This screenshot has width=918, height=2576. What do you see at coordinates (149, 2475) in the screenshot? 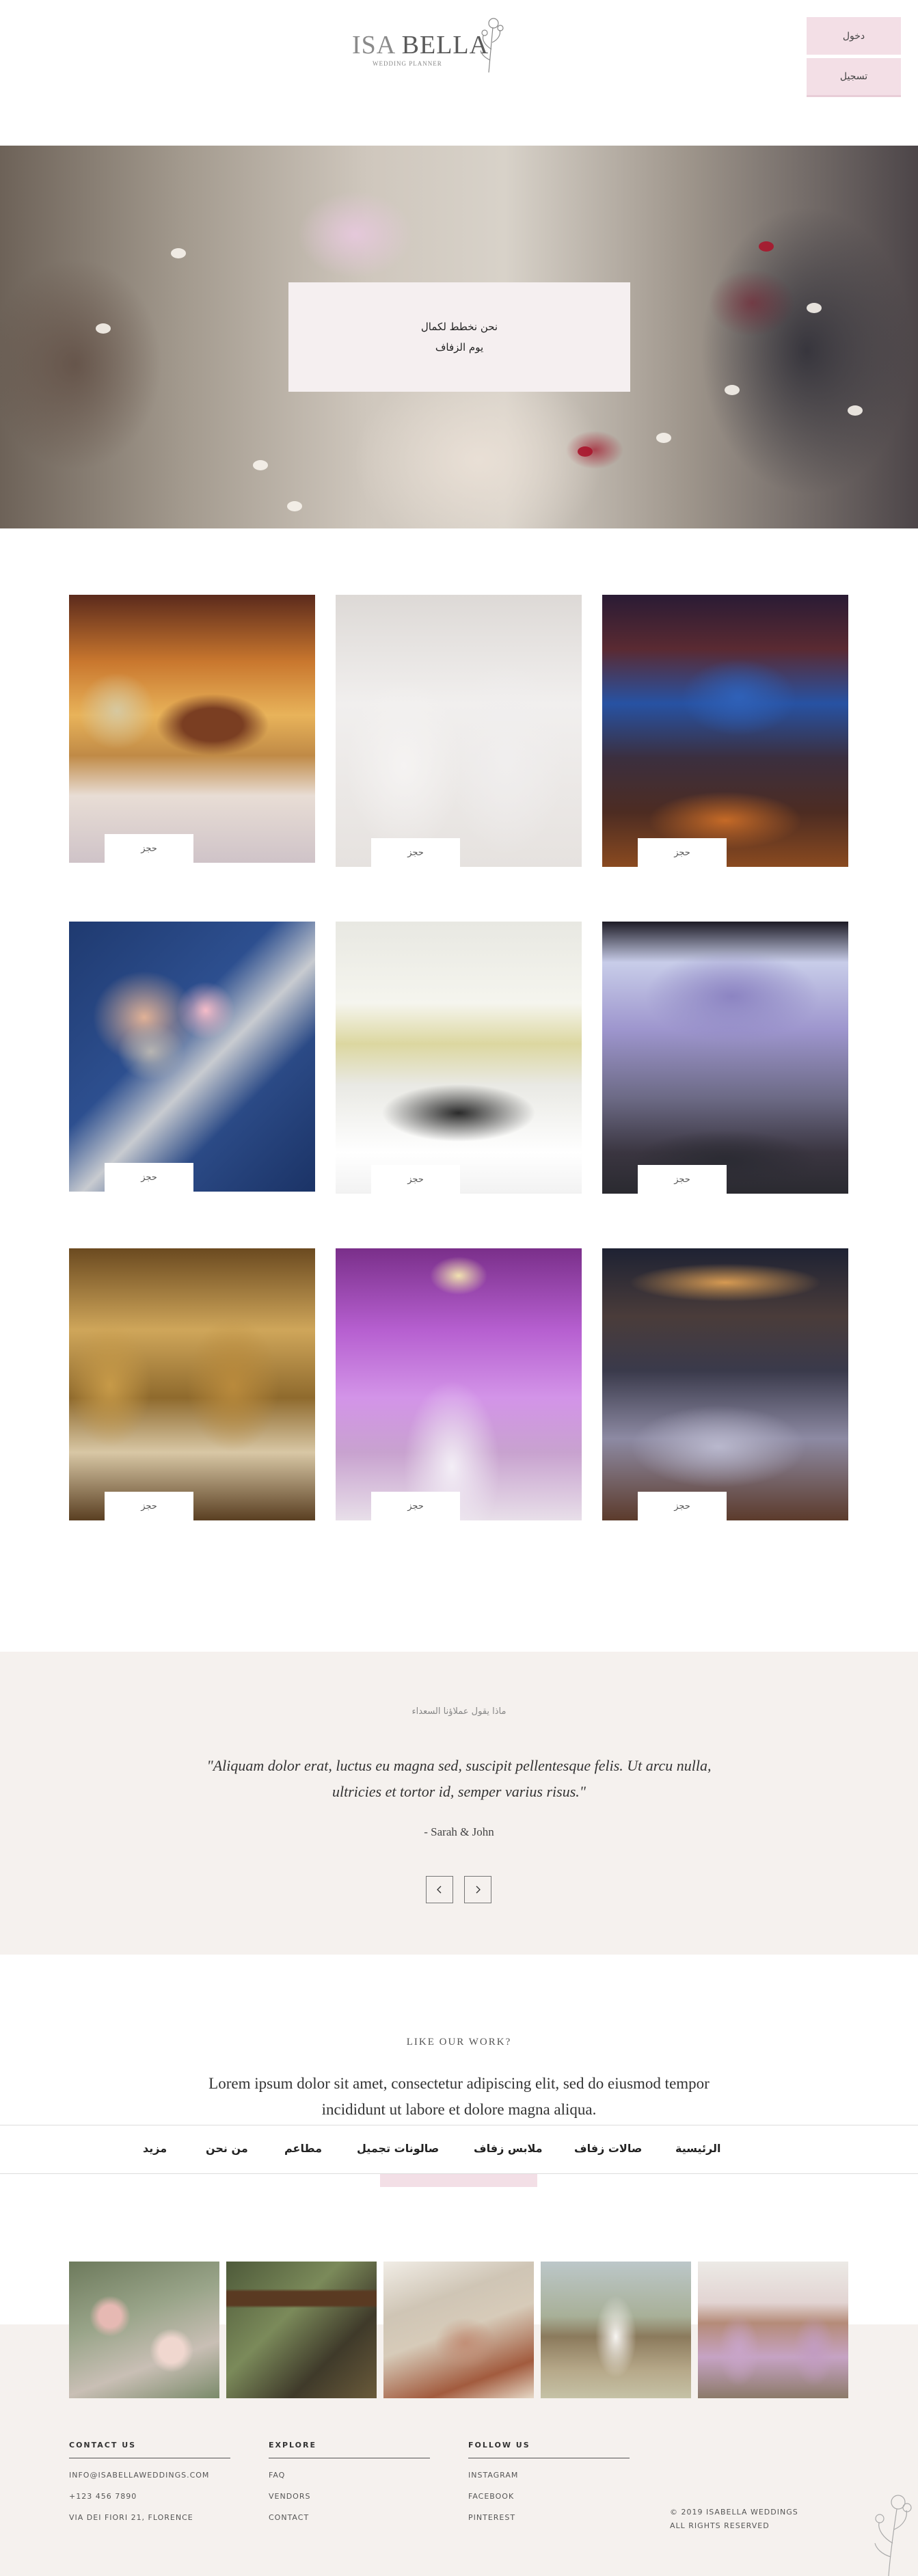
I see `footer-email-link: INFO@ISABELLAWEDDINGS.COM` at bounding box center [149, 2475].